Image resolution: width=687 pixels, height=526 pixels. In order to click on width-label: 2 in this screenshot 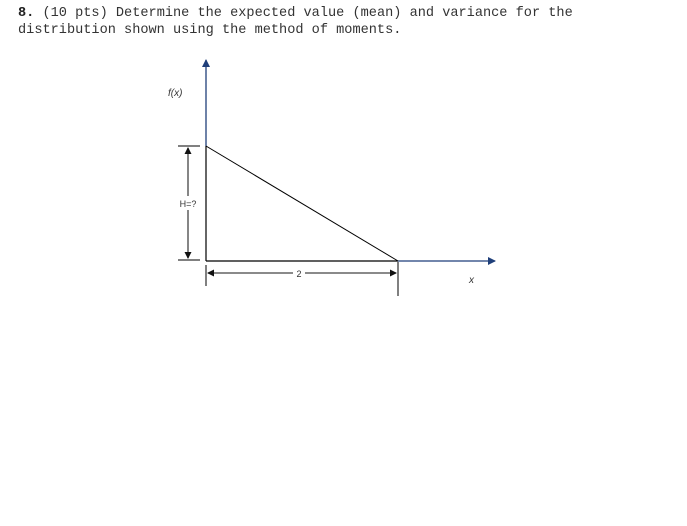, I will do `click(298, 274)`.